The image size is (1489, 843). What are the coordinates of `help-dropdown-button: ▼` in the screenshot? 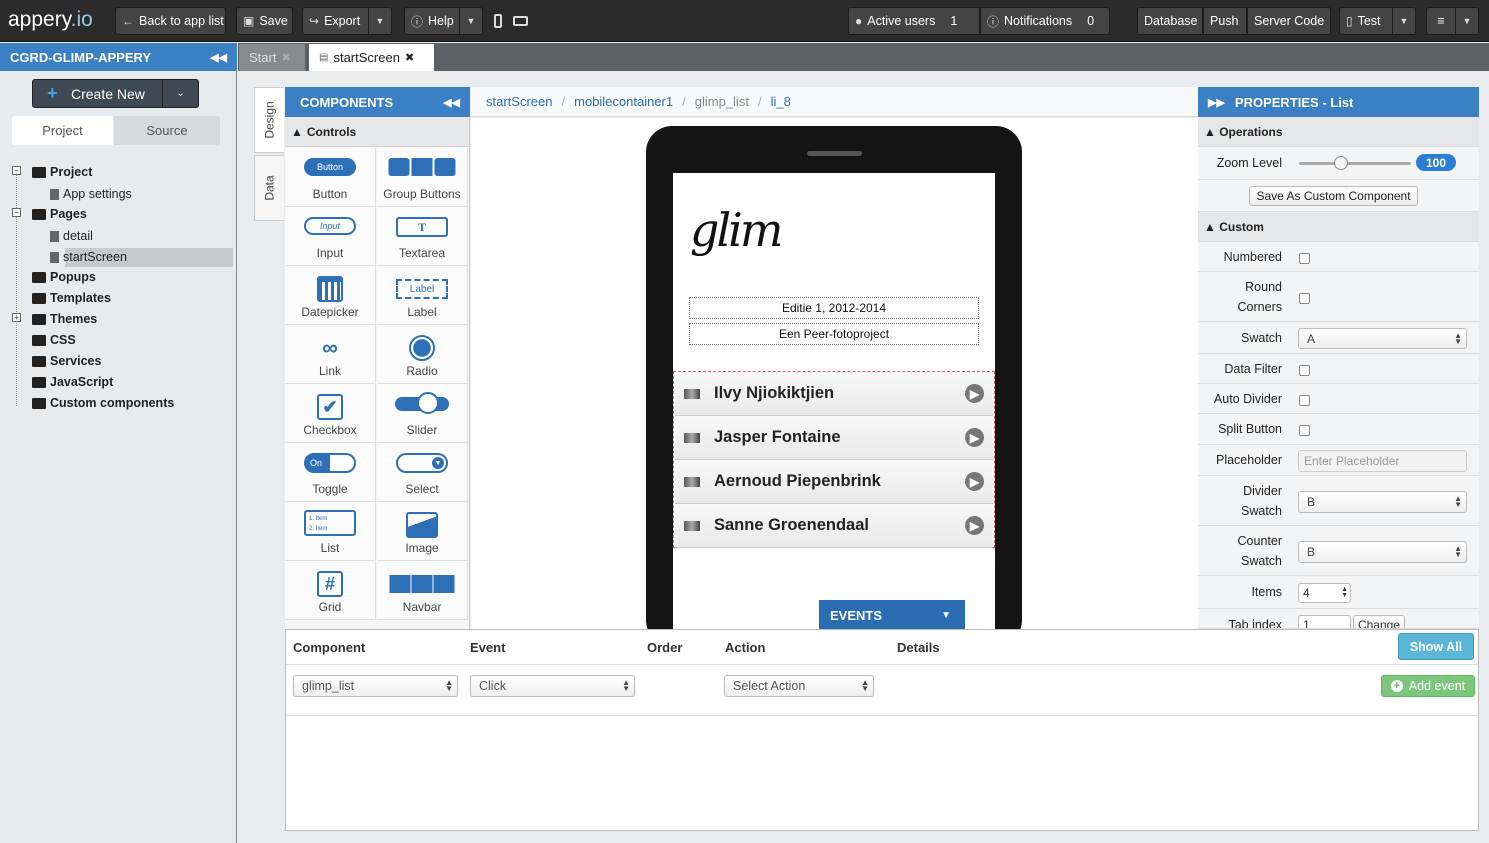 It's located at (471, 21).